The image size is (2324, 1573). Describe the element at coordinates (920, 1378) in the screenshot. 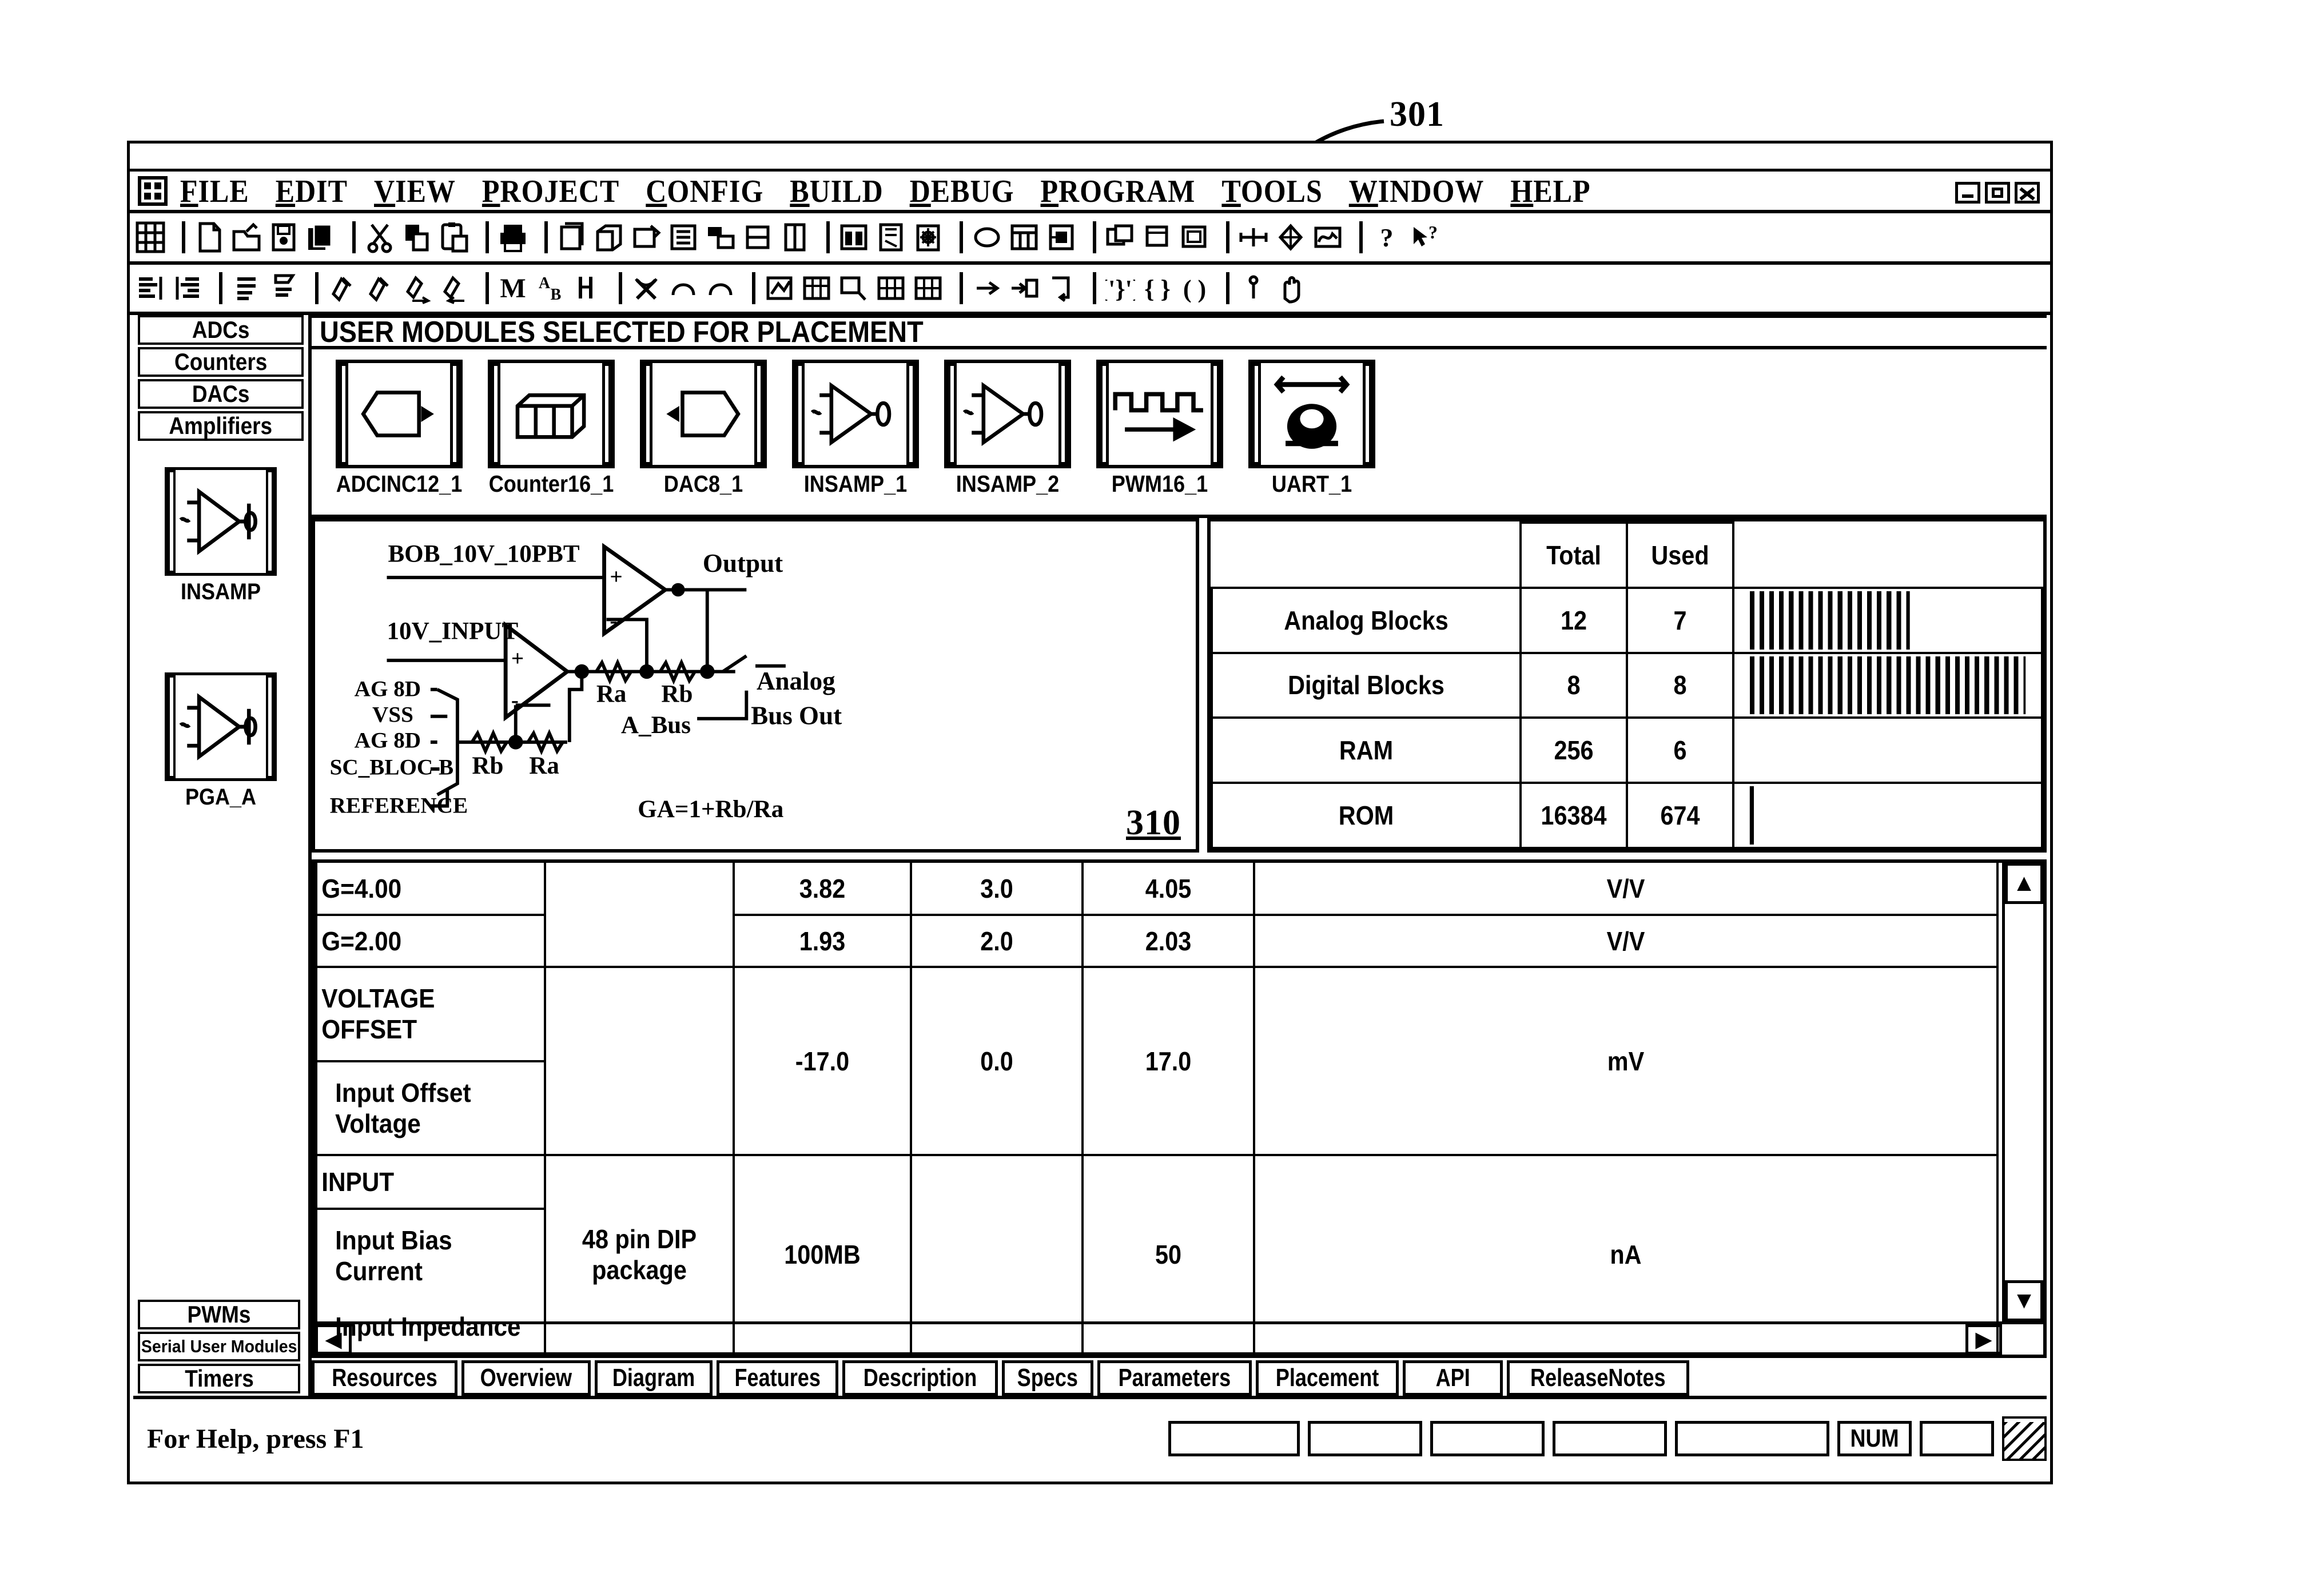

I see `tab-description: Description` at that location.